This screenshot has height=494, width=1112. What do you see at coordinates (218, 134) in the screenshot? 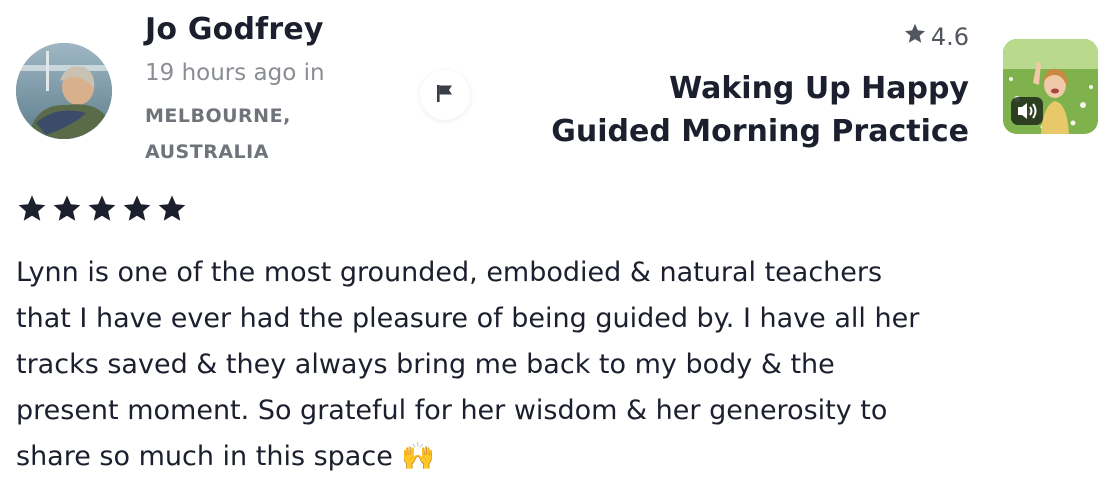
I see `review-location: MELBOURNE, AUSTRALIA` at bounding box center [218, 134].